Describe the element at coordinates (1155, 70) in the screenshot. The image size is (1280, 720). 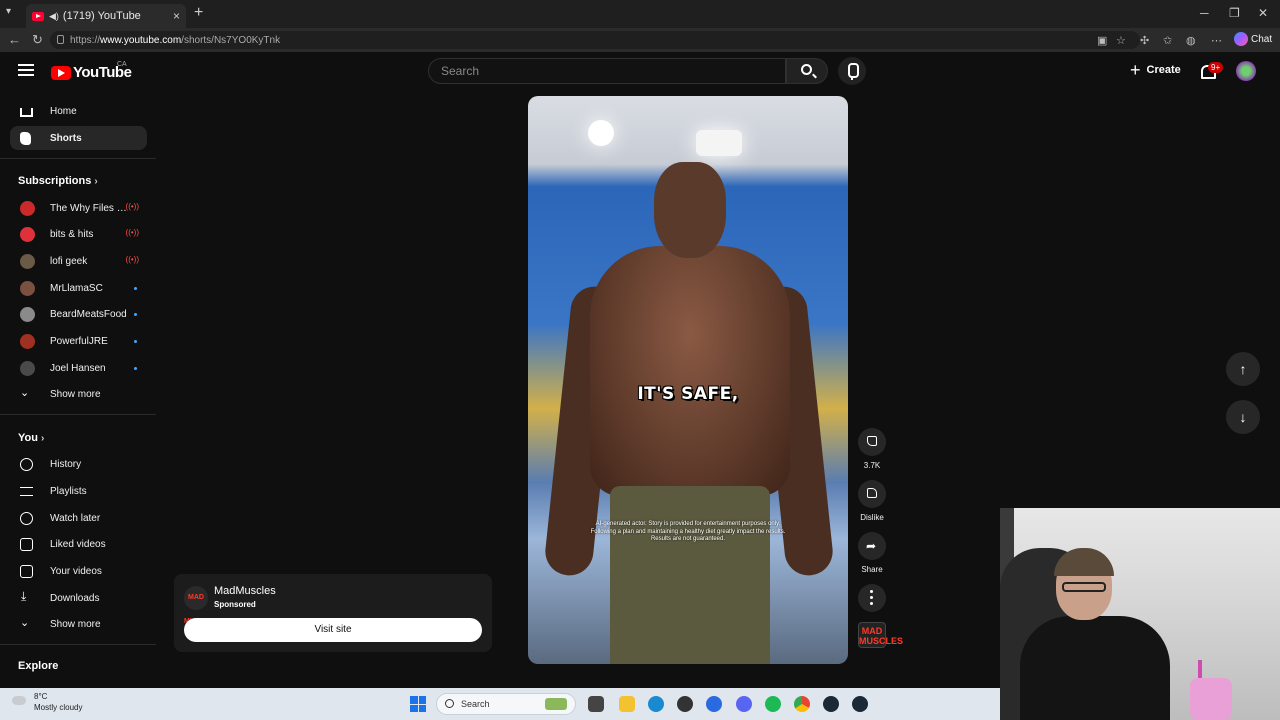
I see `create-button: + Create` at that location.